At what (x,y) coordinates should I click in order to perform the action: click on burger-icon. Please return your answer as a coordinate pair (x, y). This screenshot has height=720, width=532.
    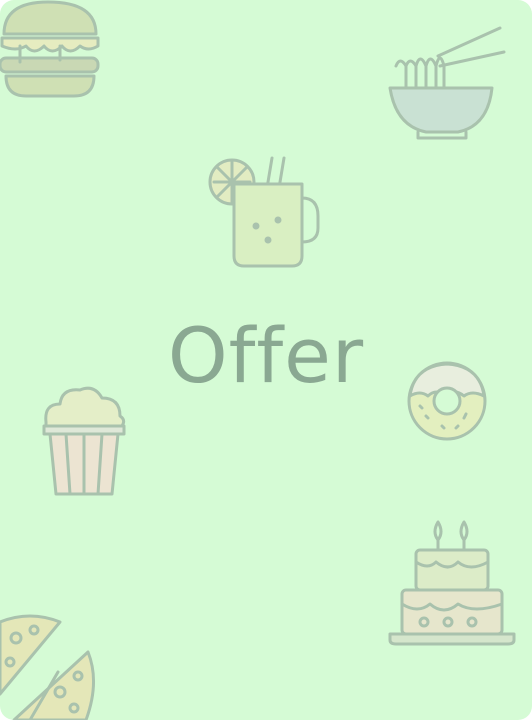
    Looking at the image, I should click on (50, 49).